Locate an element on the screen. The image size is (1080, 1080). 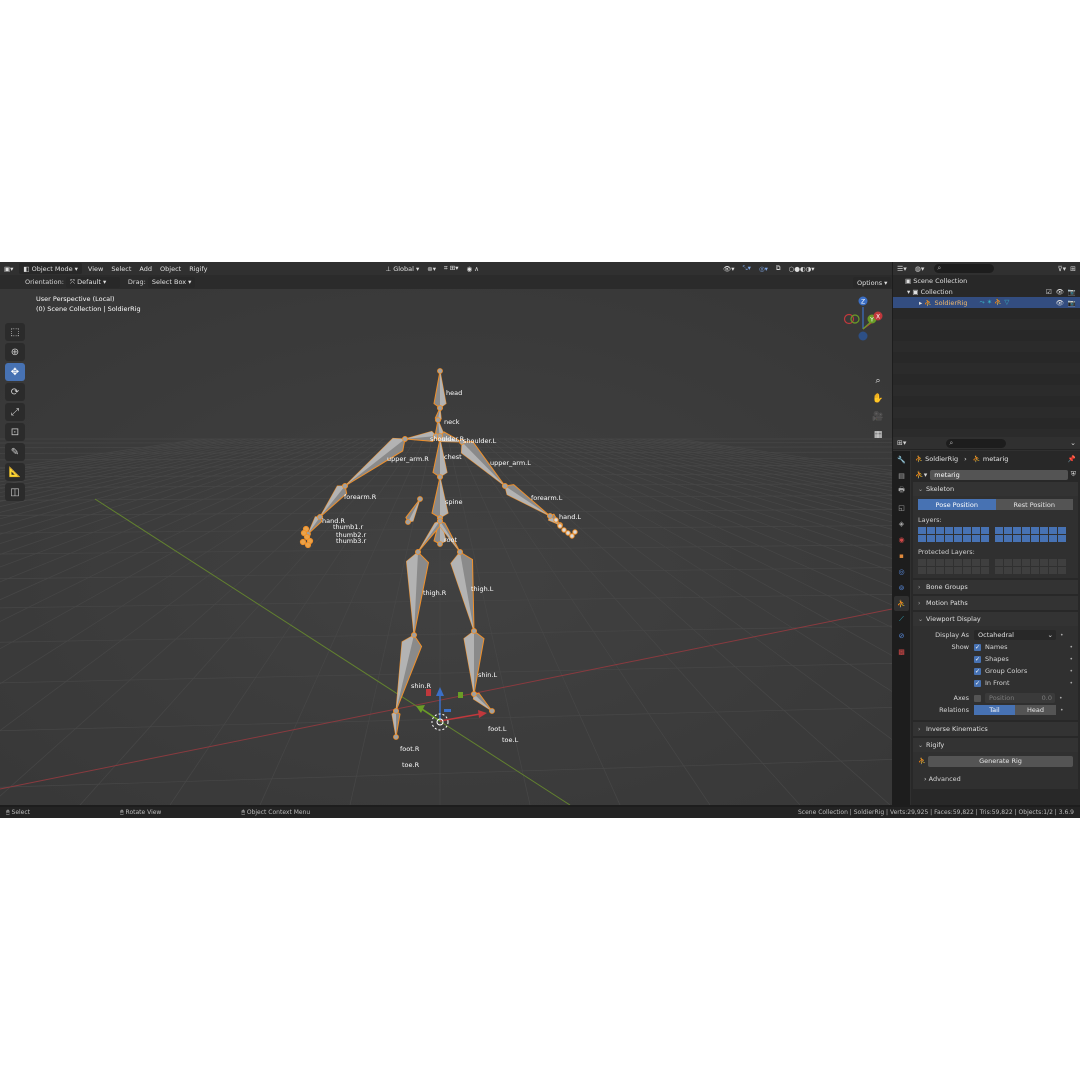
layer-grid-right is located at coordinates (1030, 534).